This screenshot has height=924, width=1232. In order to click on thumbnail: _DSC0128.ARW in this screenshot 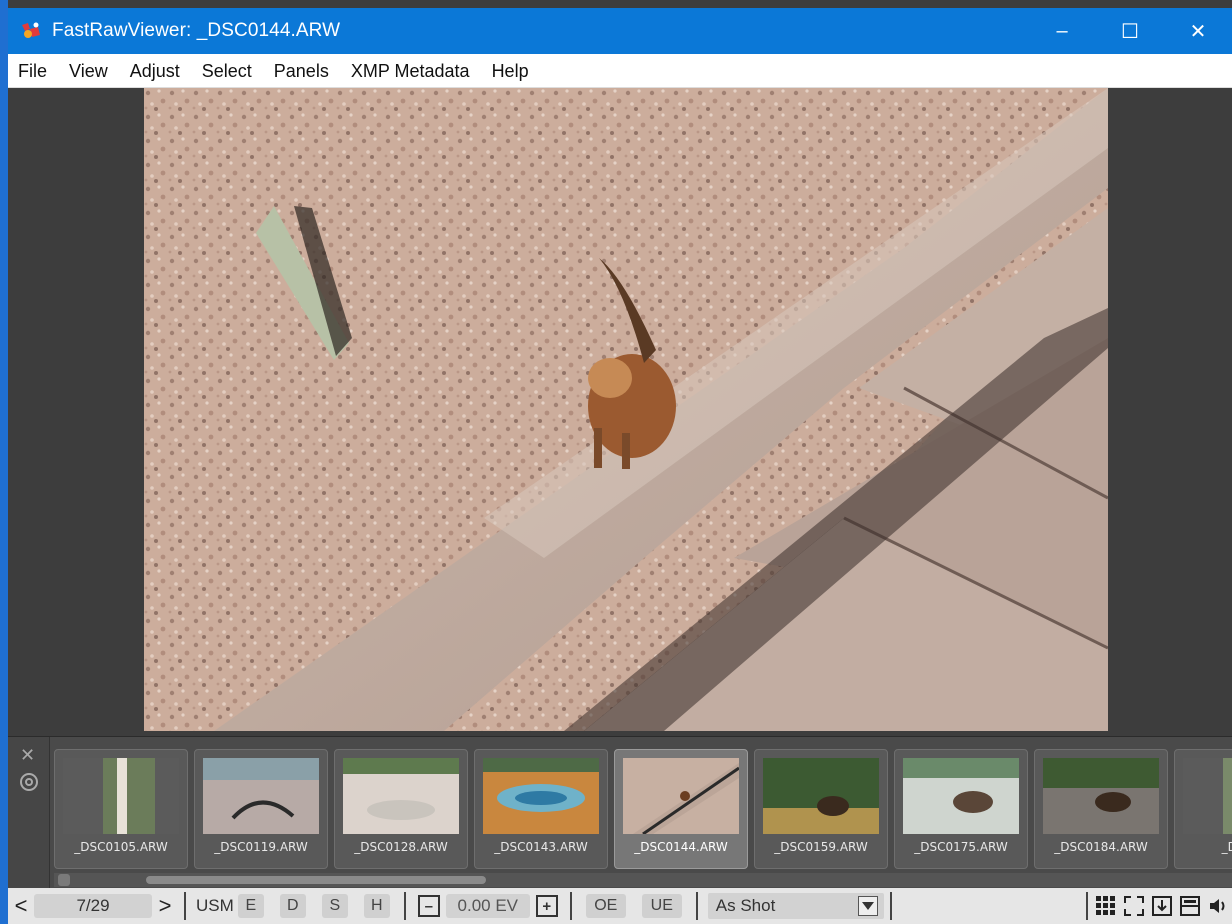, I will do `click(401, 809)`.